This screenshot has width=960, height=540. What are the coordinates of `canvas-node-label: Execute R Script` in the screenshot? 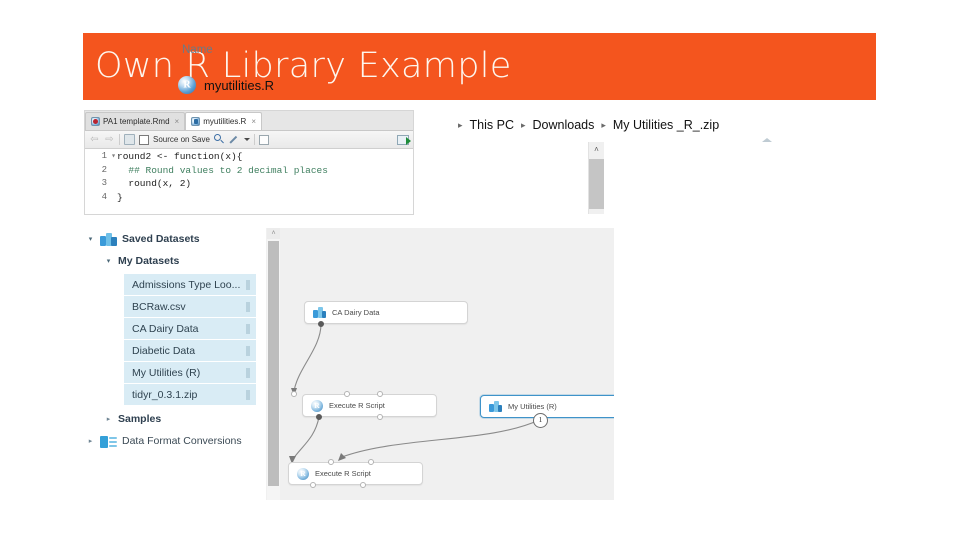 It's located at (343, 473).